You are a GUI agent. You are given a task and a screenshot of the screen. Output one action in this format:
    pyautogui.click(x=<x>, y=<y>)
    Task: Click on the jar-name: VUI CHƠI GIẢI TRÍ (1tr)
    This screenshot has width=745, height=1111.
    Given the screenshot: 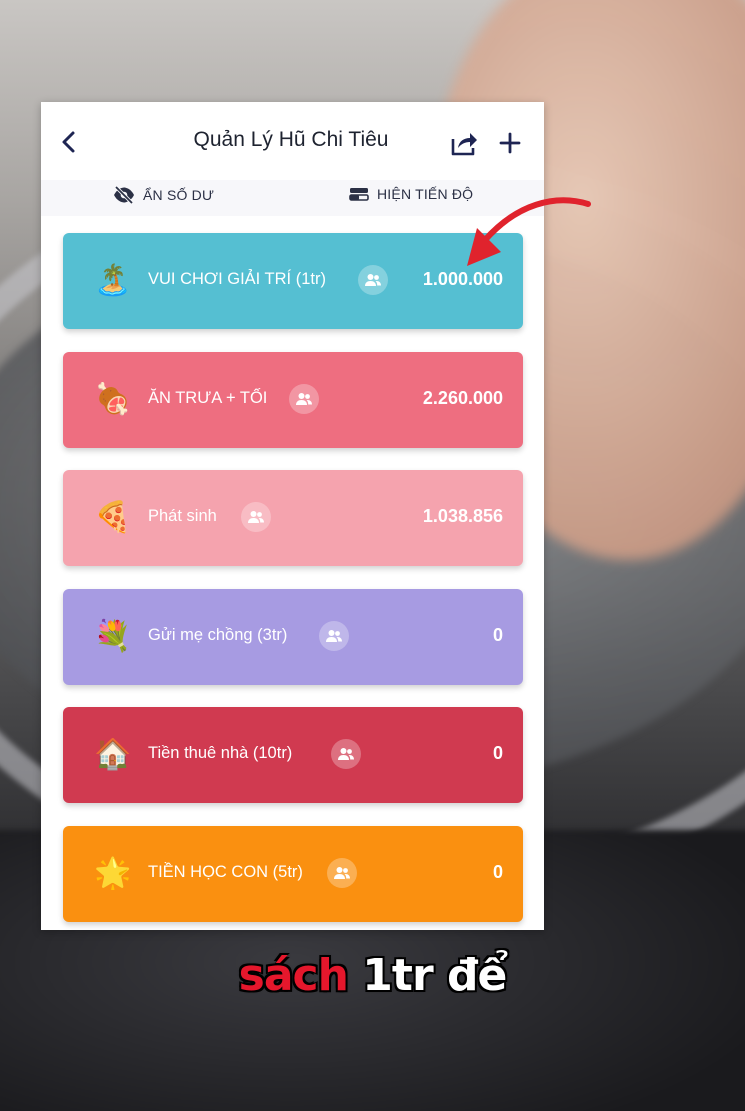 What is the action you would take?
    pyautogui.click(x=237, y=279)
    